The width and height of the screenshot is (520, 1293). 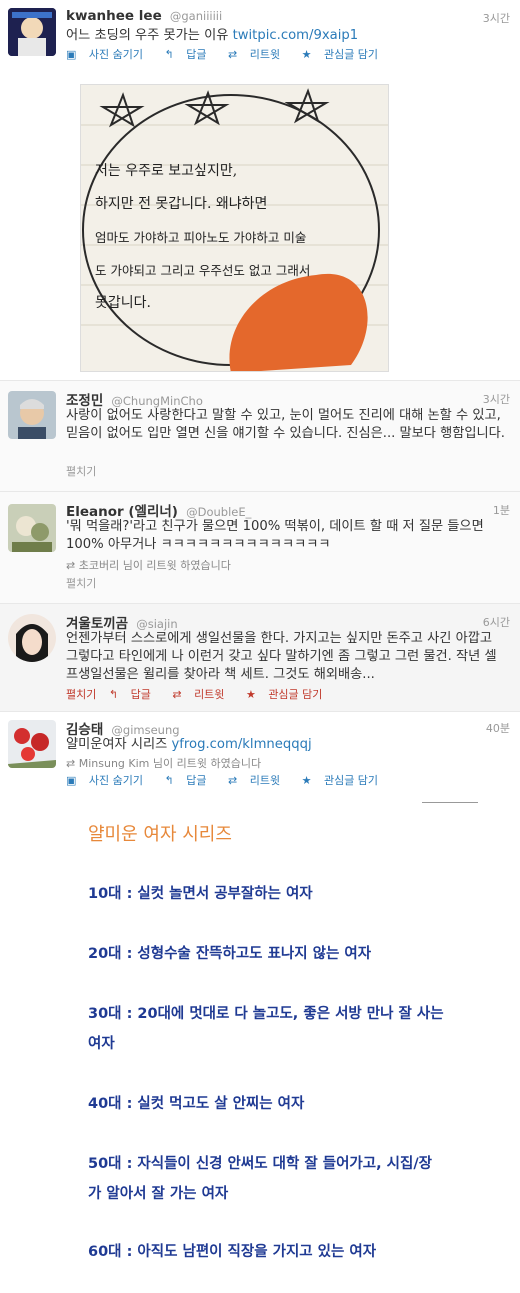 What do you see at coordinates (230, 954) in the screenshot?
I see `series-item: 20대 : 성형수술 잔뜩하고도 표나지 않는 여자` at bounding box center [230, 954].